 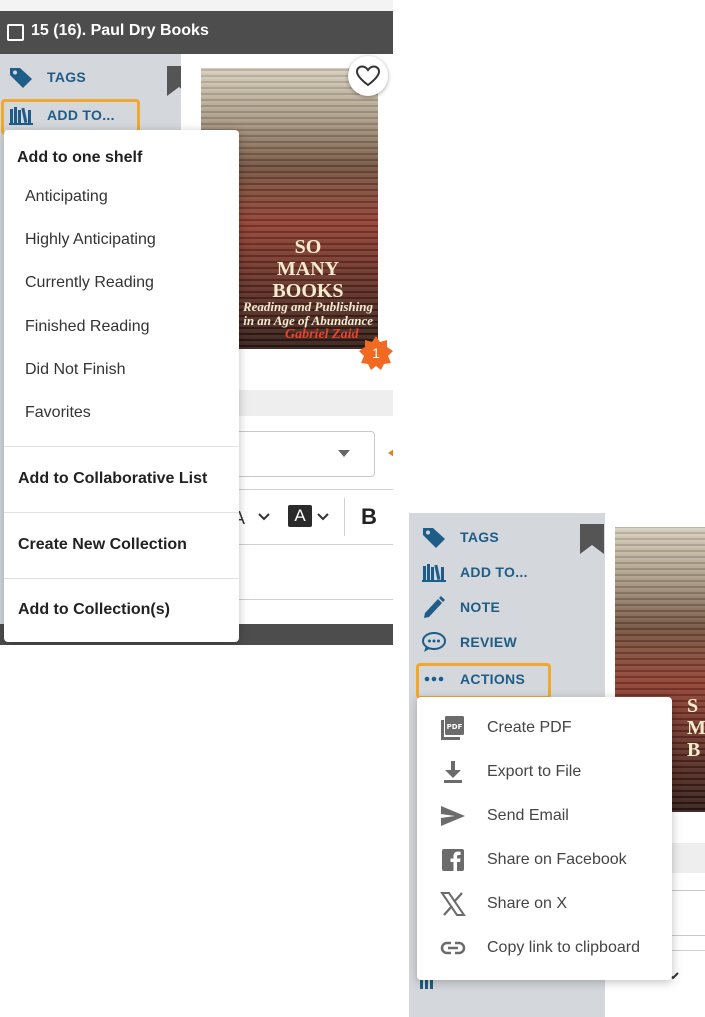 I want to click on cover-title-line: SO, so click(x=308, y=247).